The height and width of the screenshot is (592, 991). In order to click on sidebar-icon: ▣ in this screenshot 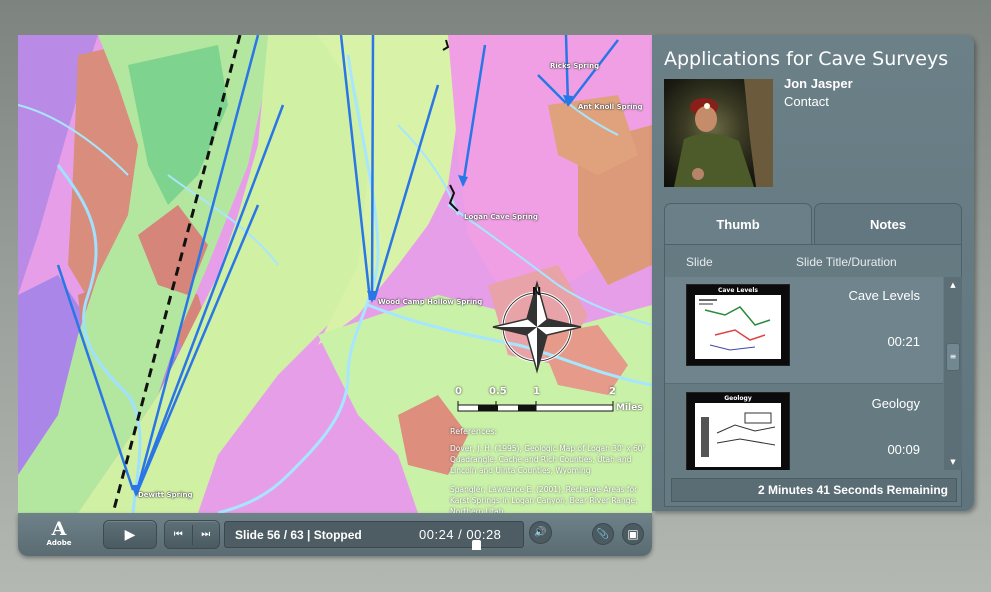, I will do `click(633, 534)`.